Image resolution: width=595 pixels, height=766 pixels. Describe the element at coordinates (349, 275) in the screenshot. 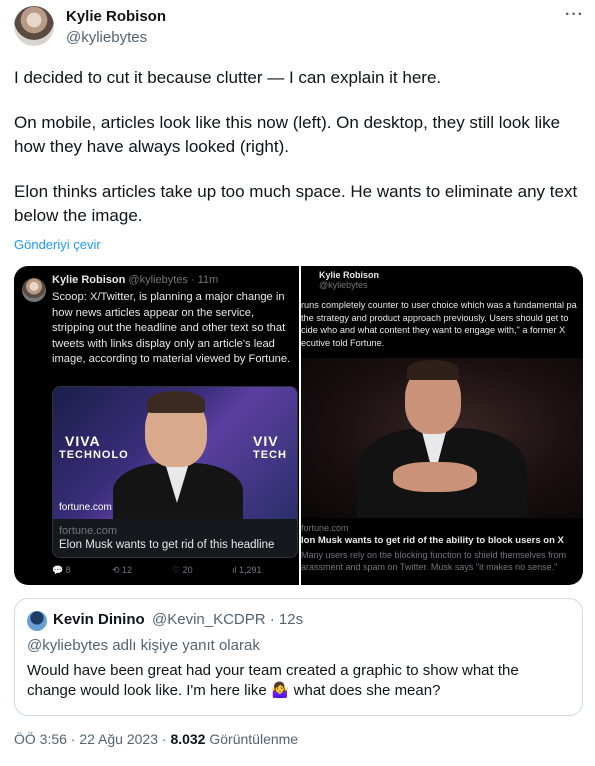

I see `right-author-name: Kylie Robison` at that location.